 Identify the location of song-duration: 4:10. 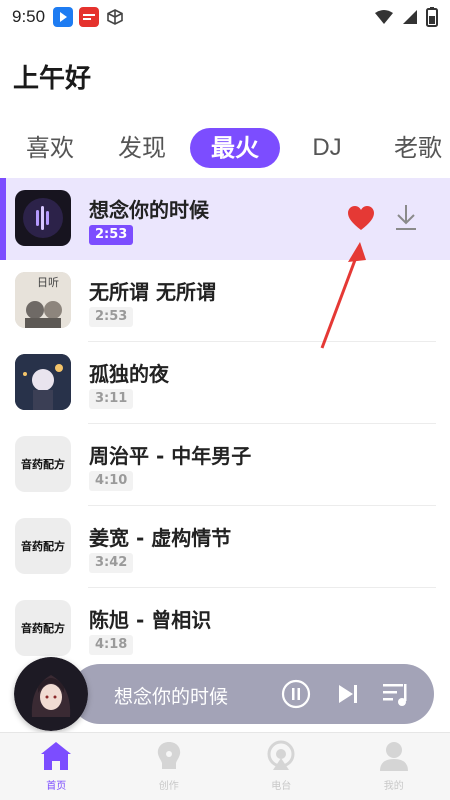
(111, 481).